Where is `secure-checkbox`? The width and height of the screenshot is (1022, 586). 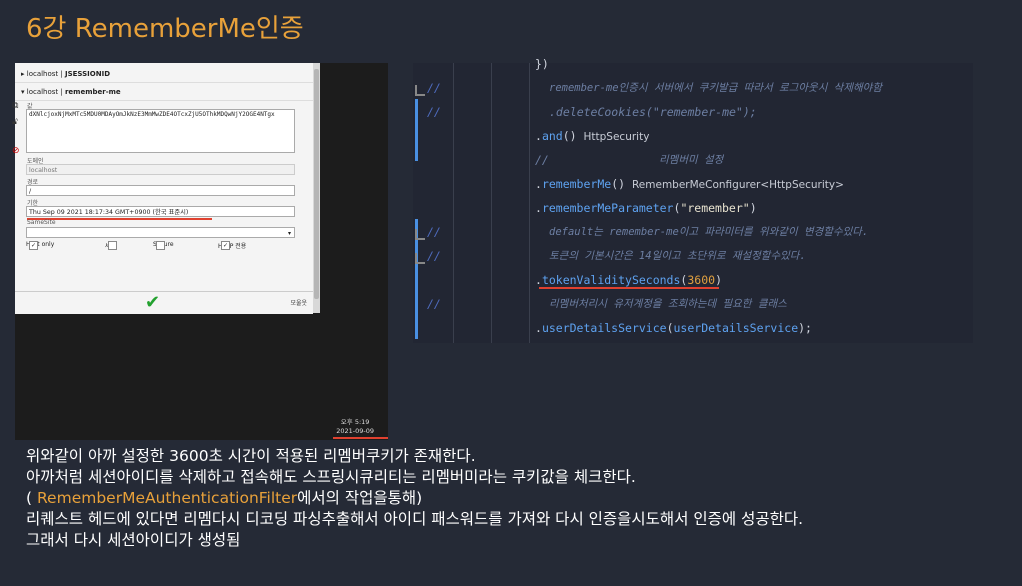
secure-checkbox is located at coordinates (160, 245).